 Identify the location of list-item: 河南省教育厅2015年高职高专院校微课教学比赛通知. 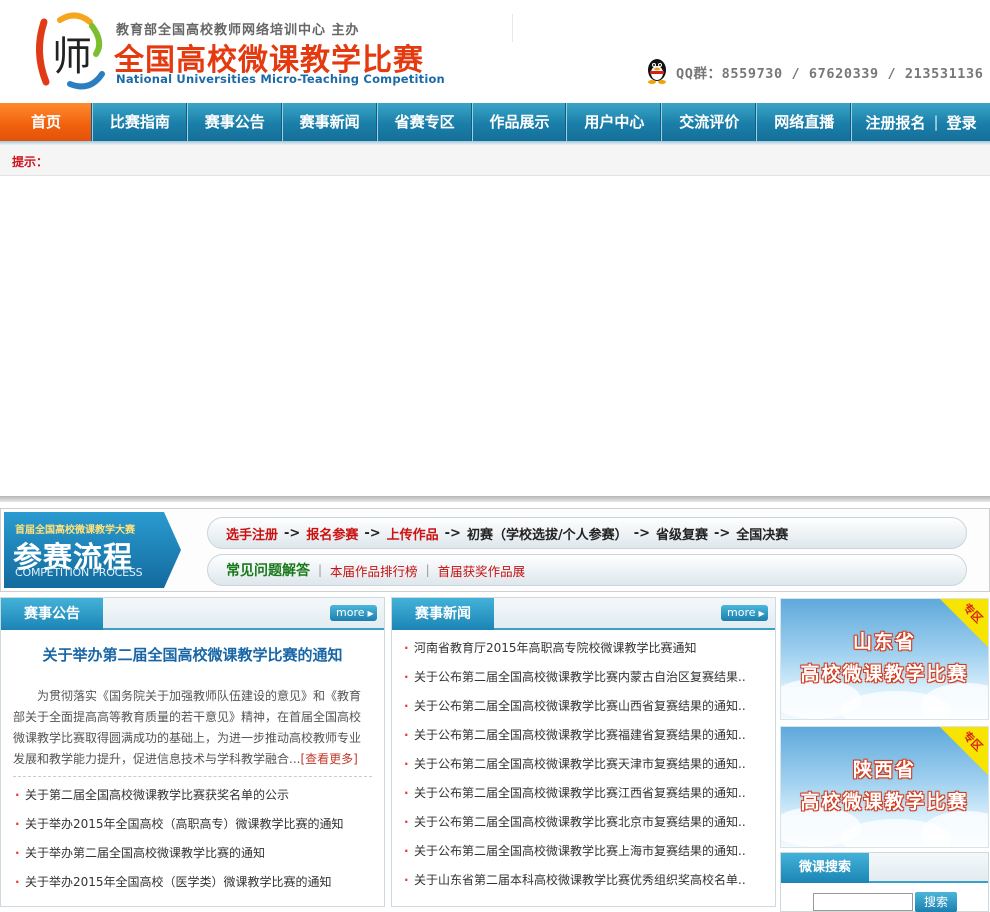
(584, 648).